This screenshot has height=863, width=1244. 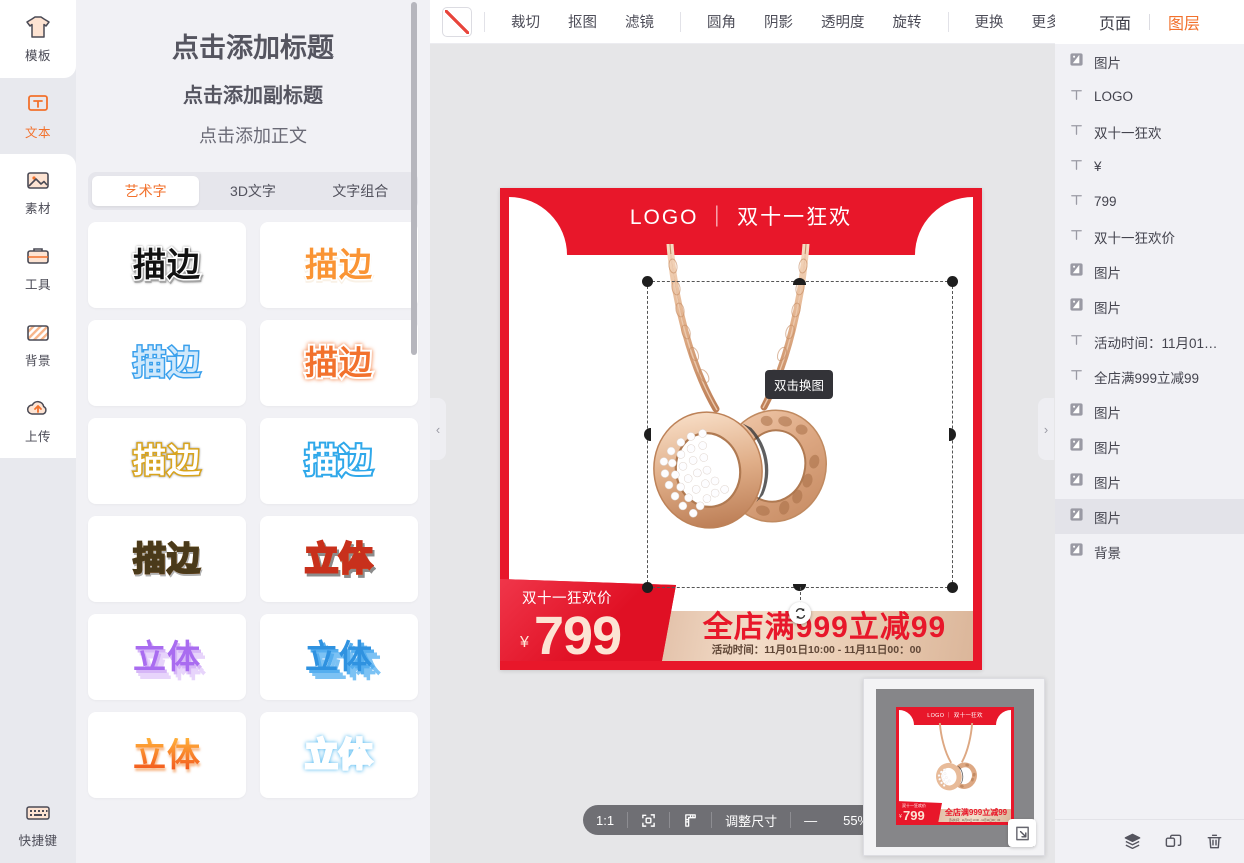 I want to click on zoom-ratio-button: 1:1, so click(x=605, y=820).